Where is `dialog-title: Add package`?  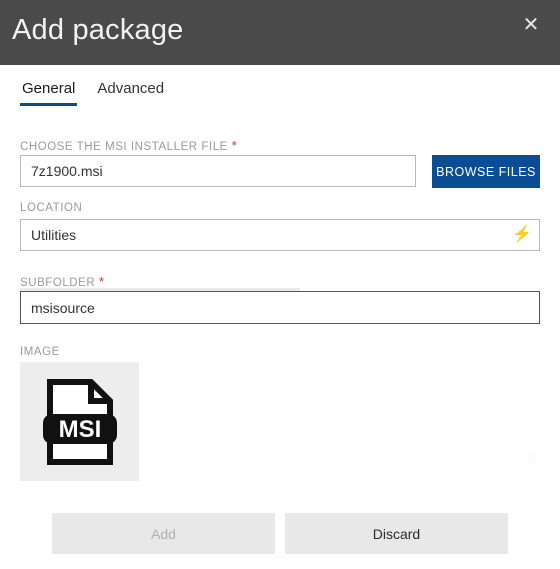 dialog-title: Add package is located at coordinates (98, 30).